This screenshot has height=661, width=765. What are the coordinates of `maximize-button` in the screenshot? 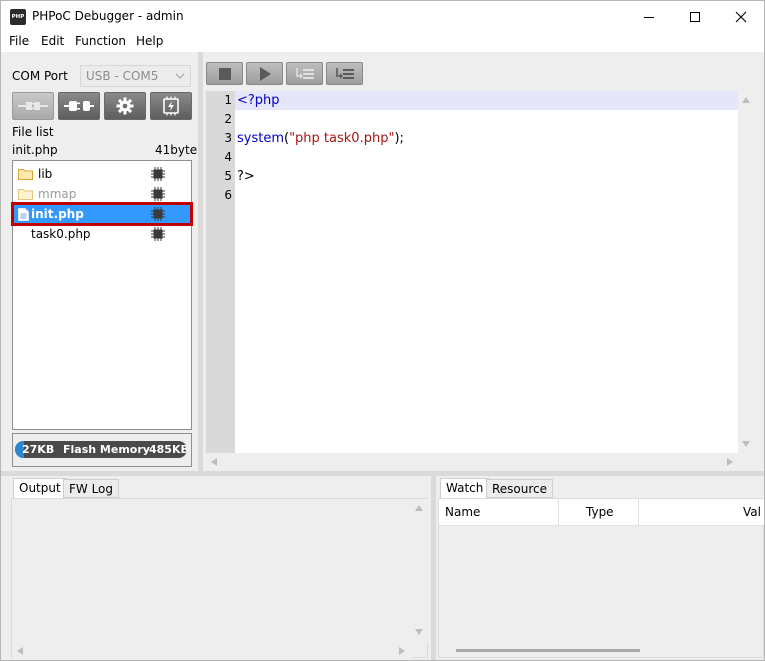 It's located at (695, 16).